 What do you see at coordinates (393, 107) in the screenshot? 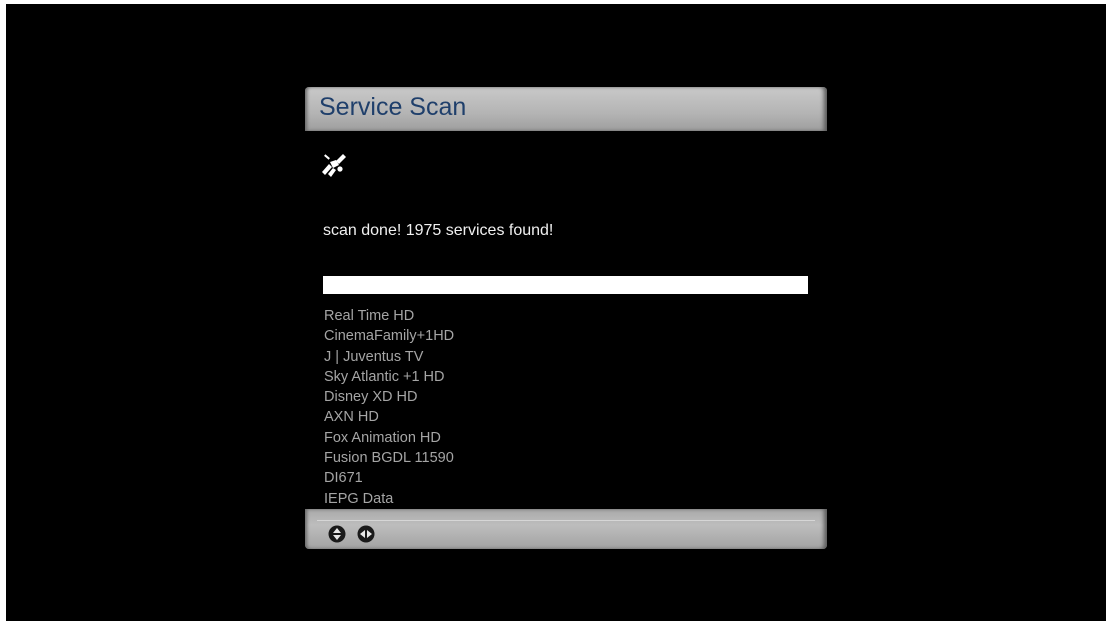
I see `dialog-title: Service Scan` at bounding box center [393, 107].